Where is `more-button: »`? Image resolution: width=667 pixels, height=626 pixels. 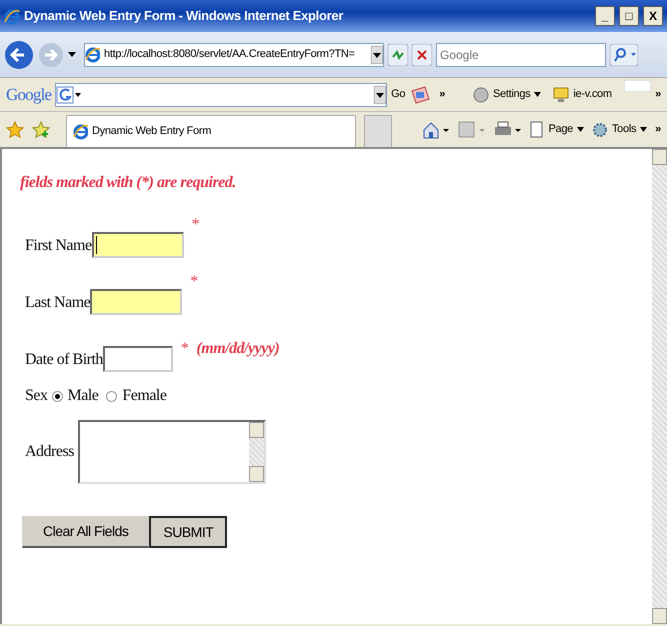
more-button: » is located at coordinates (442, 94).